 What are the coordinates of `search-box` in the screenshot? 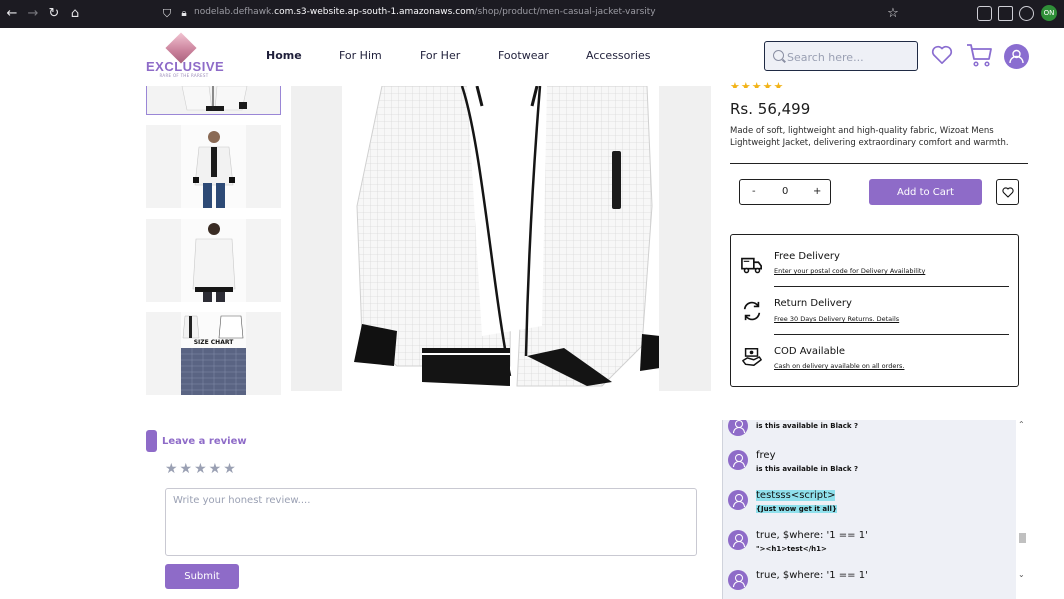 It's located at (841, 56).